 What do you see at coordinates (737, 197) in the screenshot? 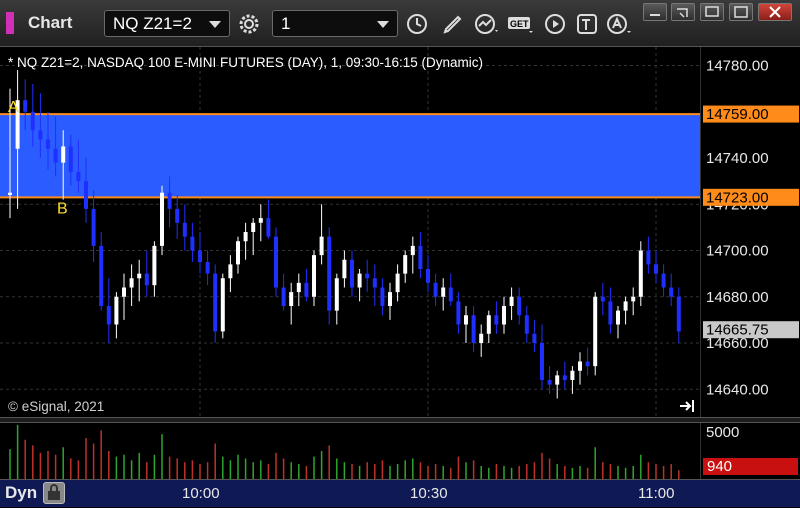
I see `zone-bottom-tag: 14723.00` at bounding box center [737, 197].